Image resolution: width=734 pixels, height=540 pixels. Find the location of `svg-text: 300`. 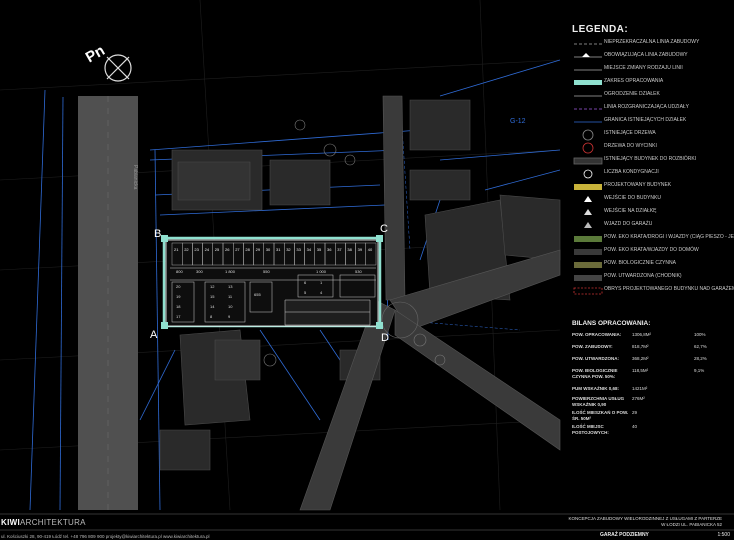

svg-text: 300 is located at coordinates (199, 271).